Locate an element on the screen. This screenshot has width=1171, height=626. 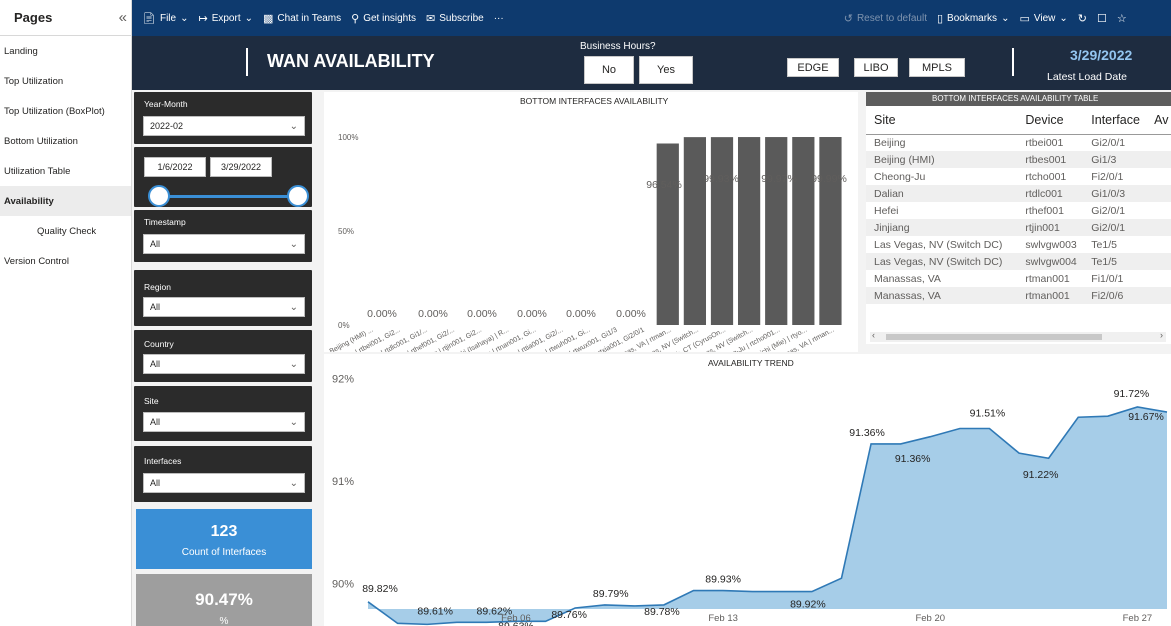
country-dropdown: All ⌄ is located at coordinates (224, 364).